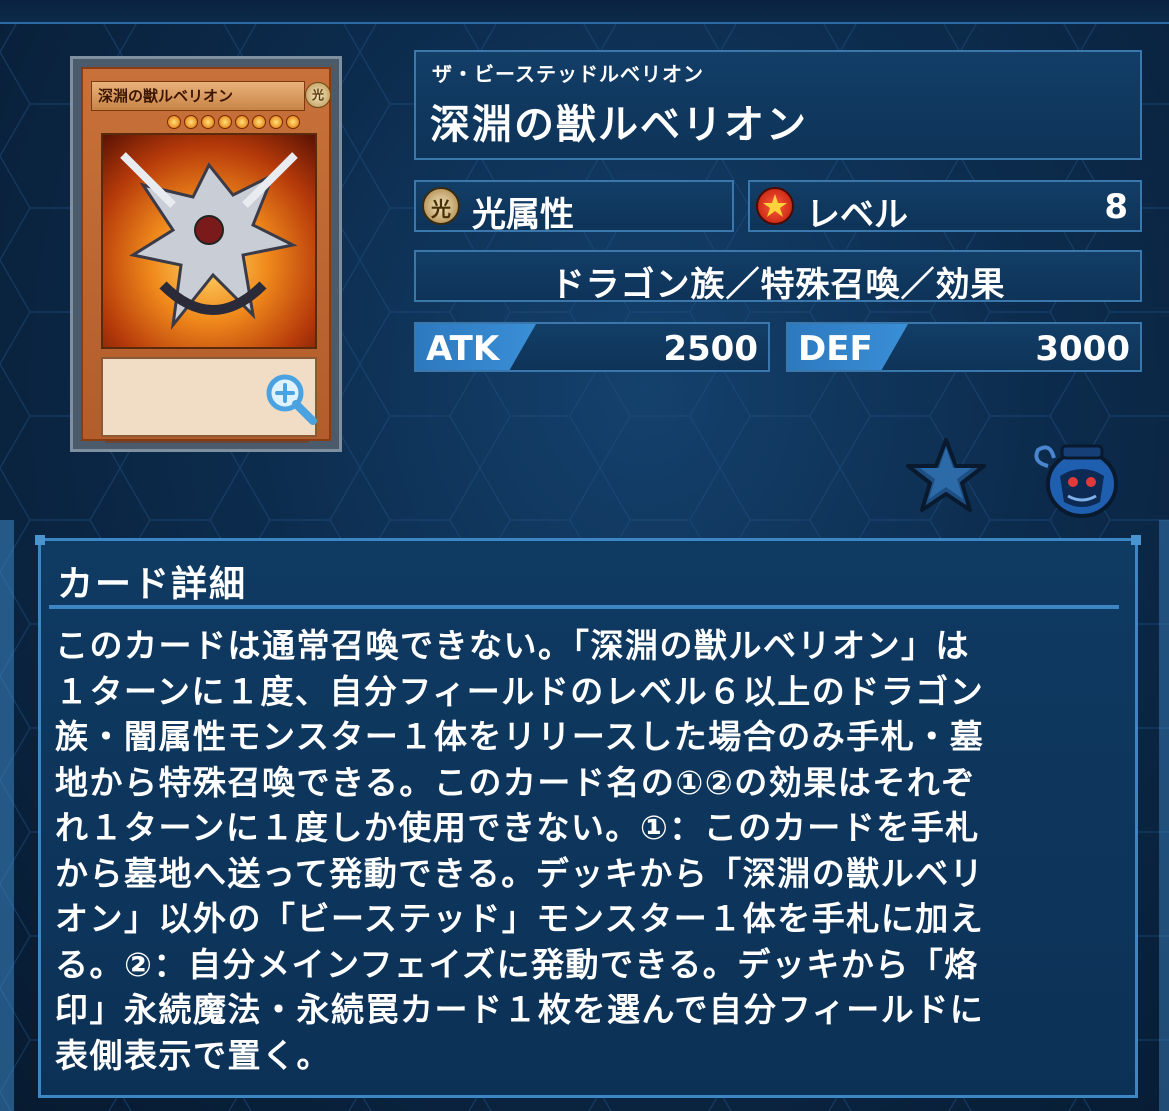  What do you see at coordinates (520, 918) in the screenshot?
I see `effect-line: オン」以外の「ビーステッド」モンスター１体を手札に加え` at bounding box center [520, 918].